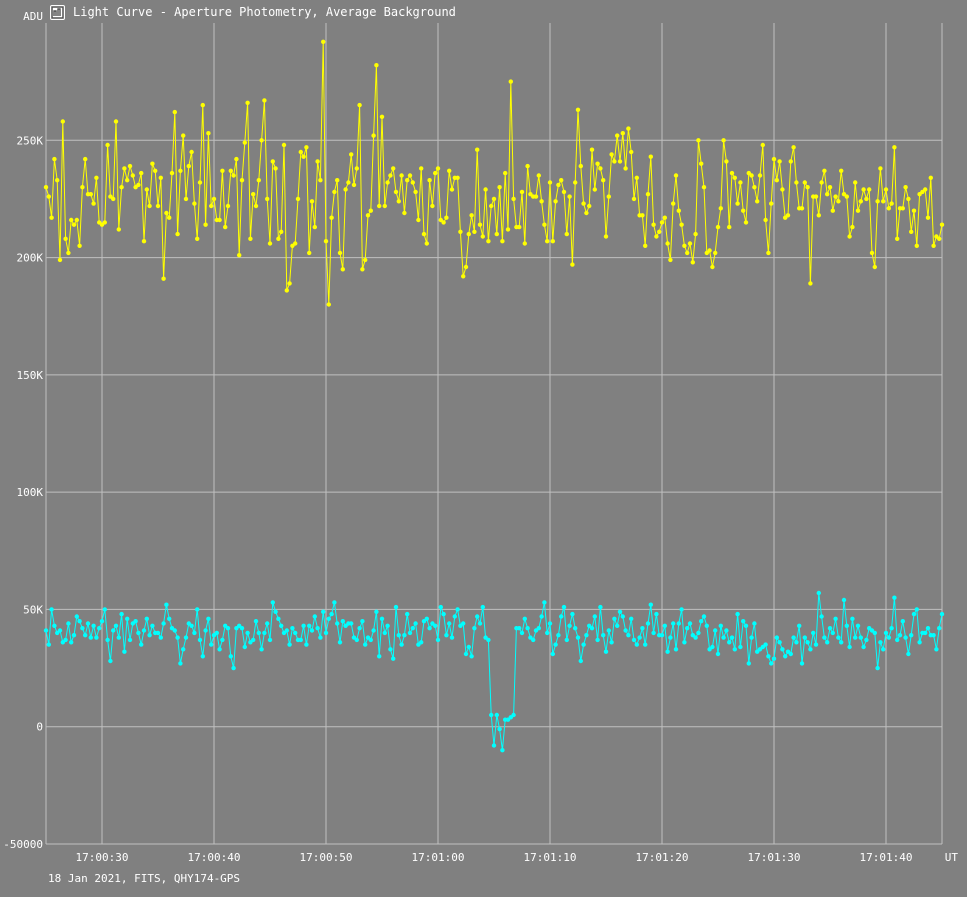  What do you see at coordinates (438, 857) in the screenshot?
I see `x-tick-label: 17:01:00` at bounding box center [438, 857].